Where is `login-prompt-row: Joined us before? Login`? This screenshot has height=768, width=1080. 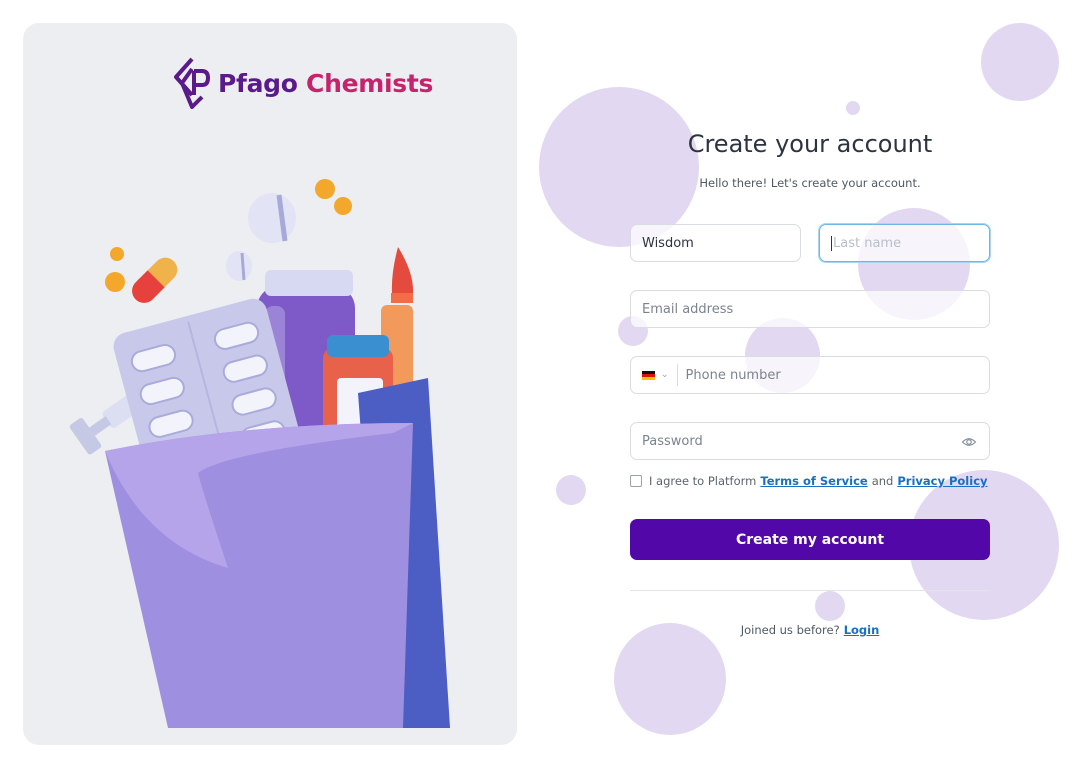
login-prompt-row: Joined us before? Login is located at coordinates (810, 630).